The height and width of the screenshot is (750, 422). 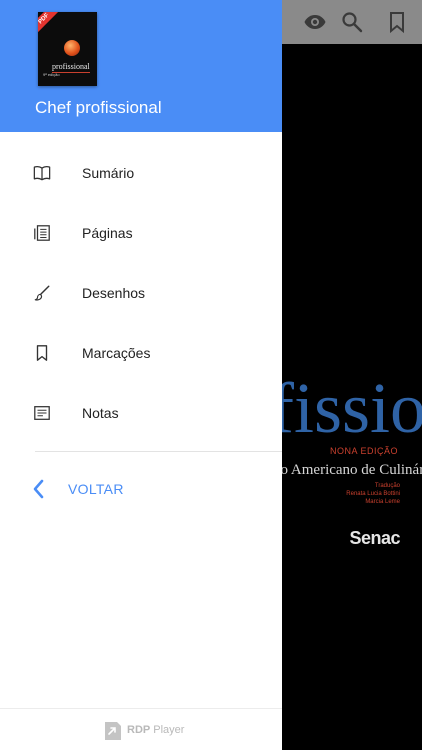 What do you see at coordinates (363, 451) in the screenshot?
I see `page-edition: NONA EDIÇÃO` at bounding box center [363, 451].